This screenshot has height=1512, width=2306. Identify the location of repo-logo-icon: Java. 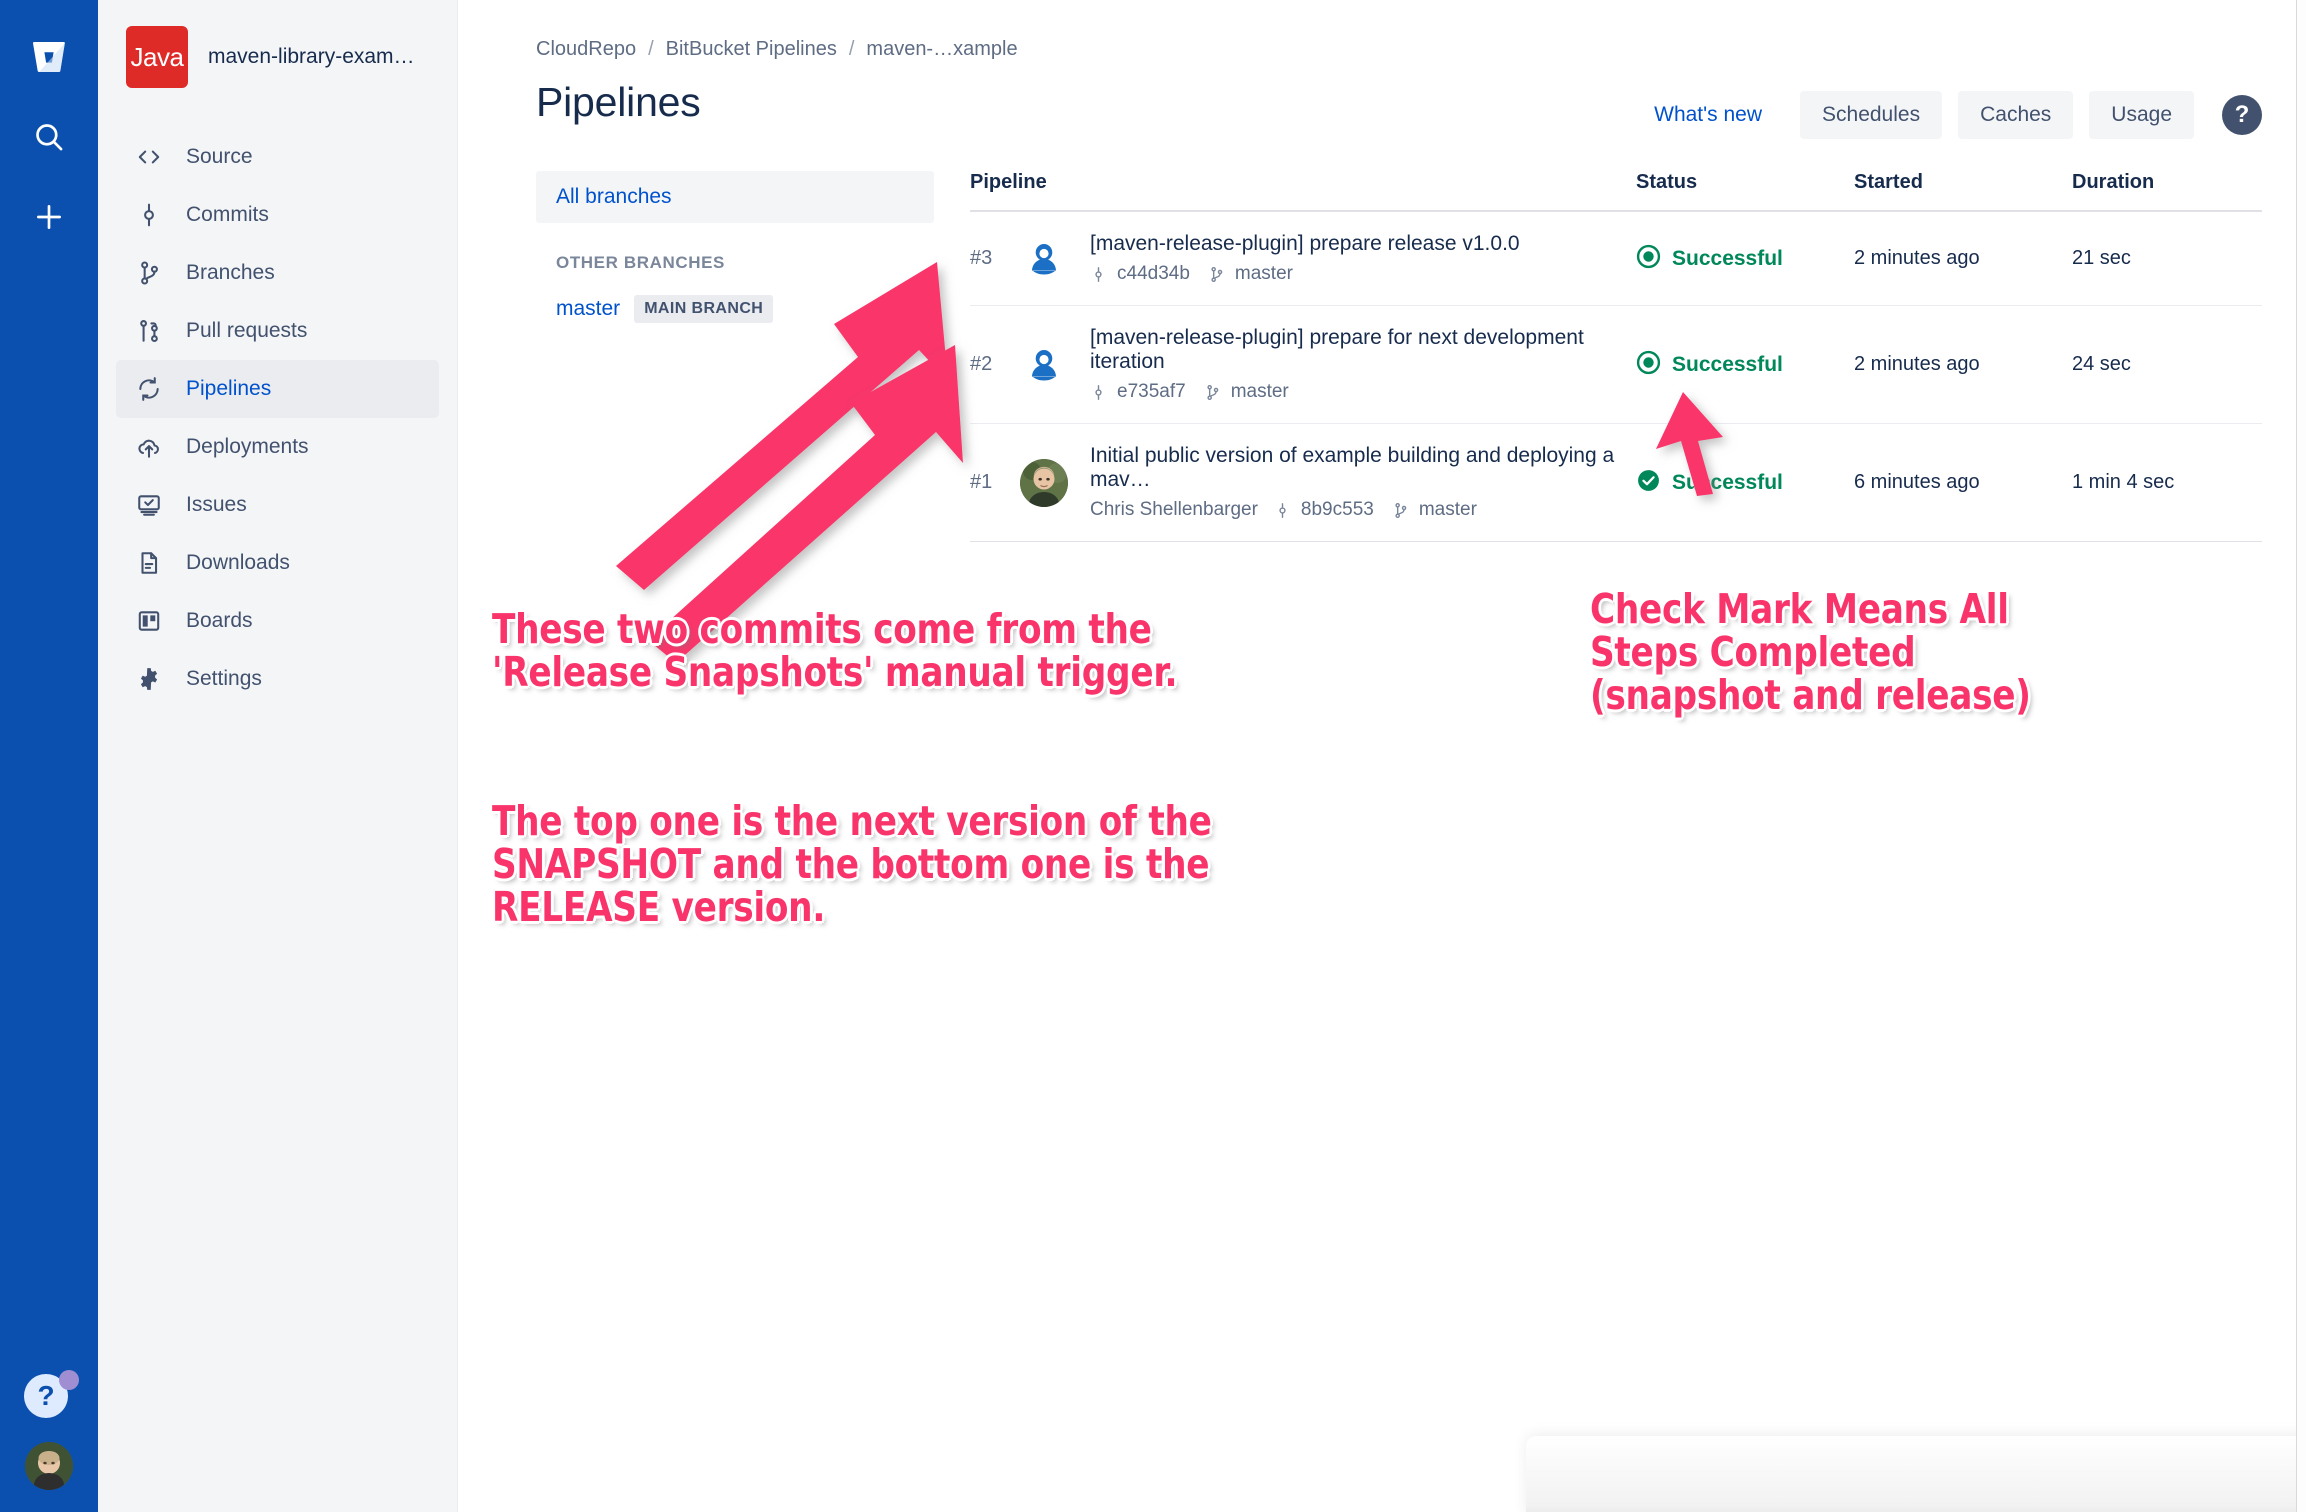
(157, 57).